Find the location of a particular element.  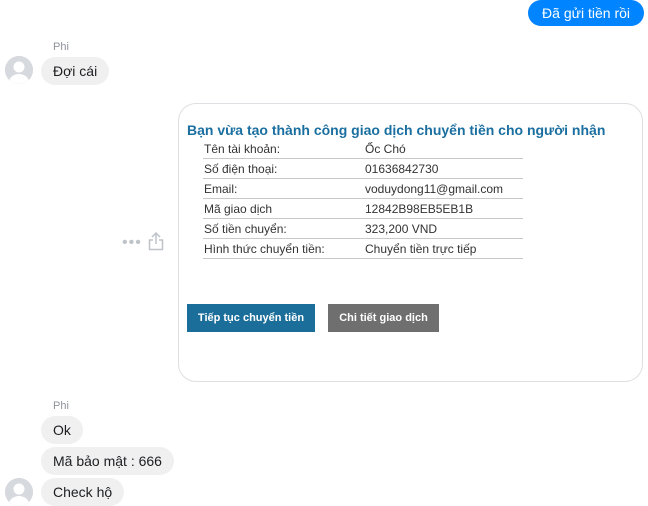

table-row: Tên tài khoản: Ốc Chó is located at coordinates (363, 149).